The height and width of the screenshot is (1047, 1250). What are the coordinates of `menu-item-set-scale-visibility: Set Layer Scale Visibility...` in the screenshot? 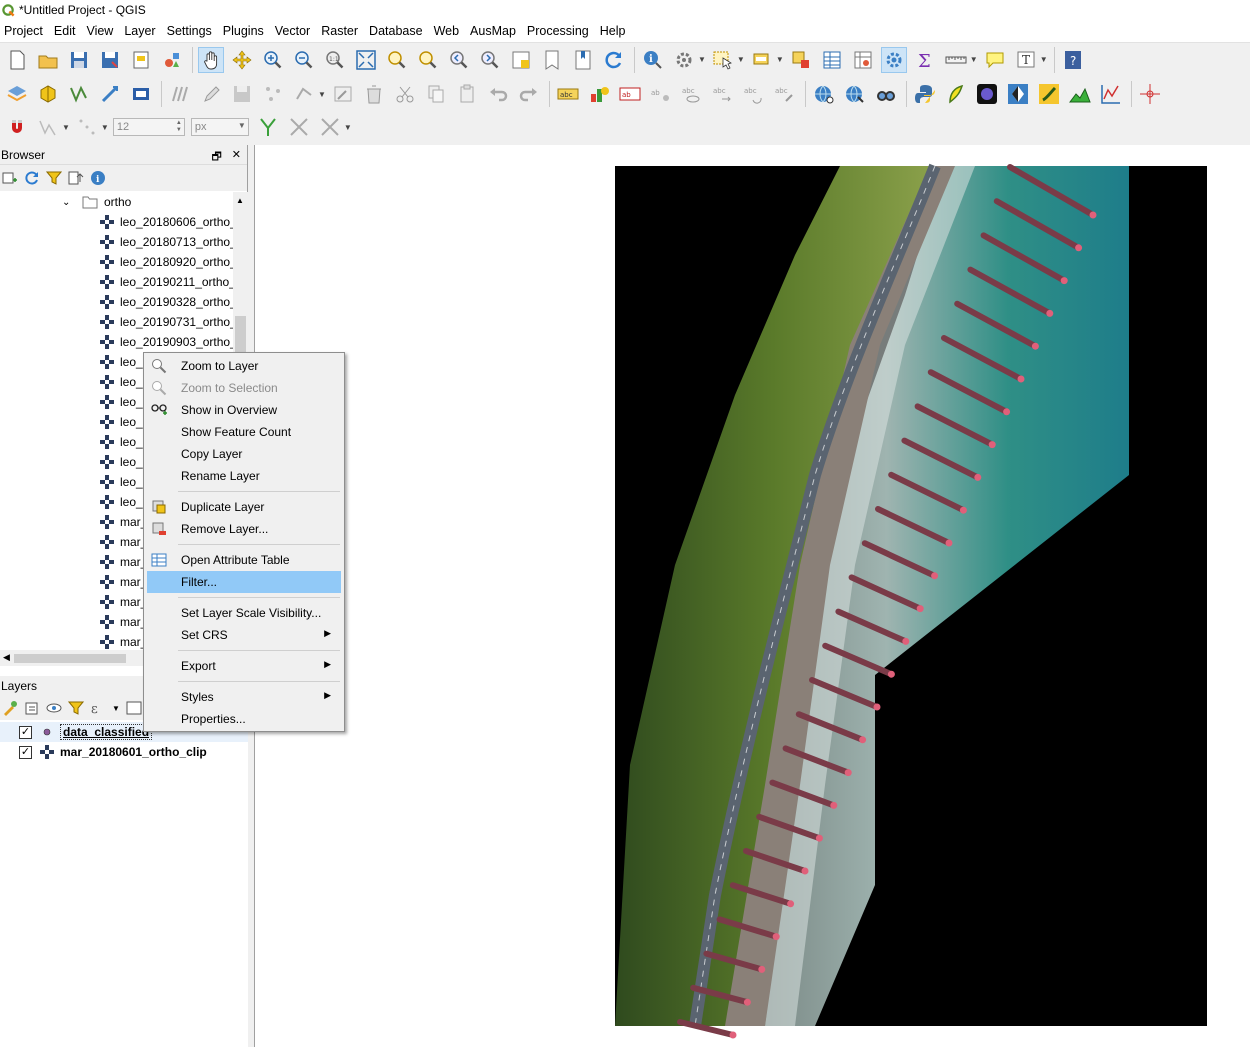 It's located at (244, 613).